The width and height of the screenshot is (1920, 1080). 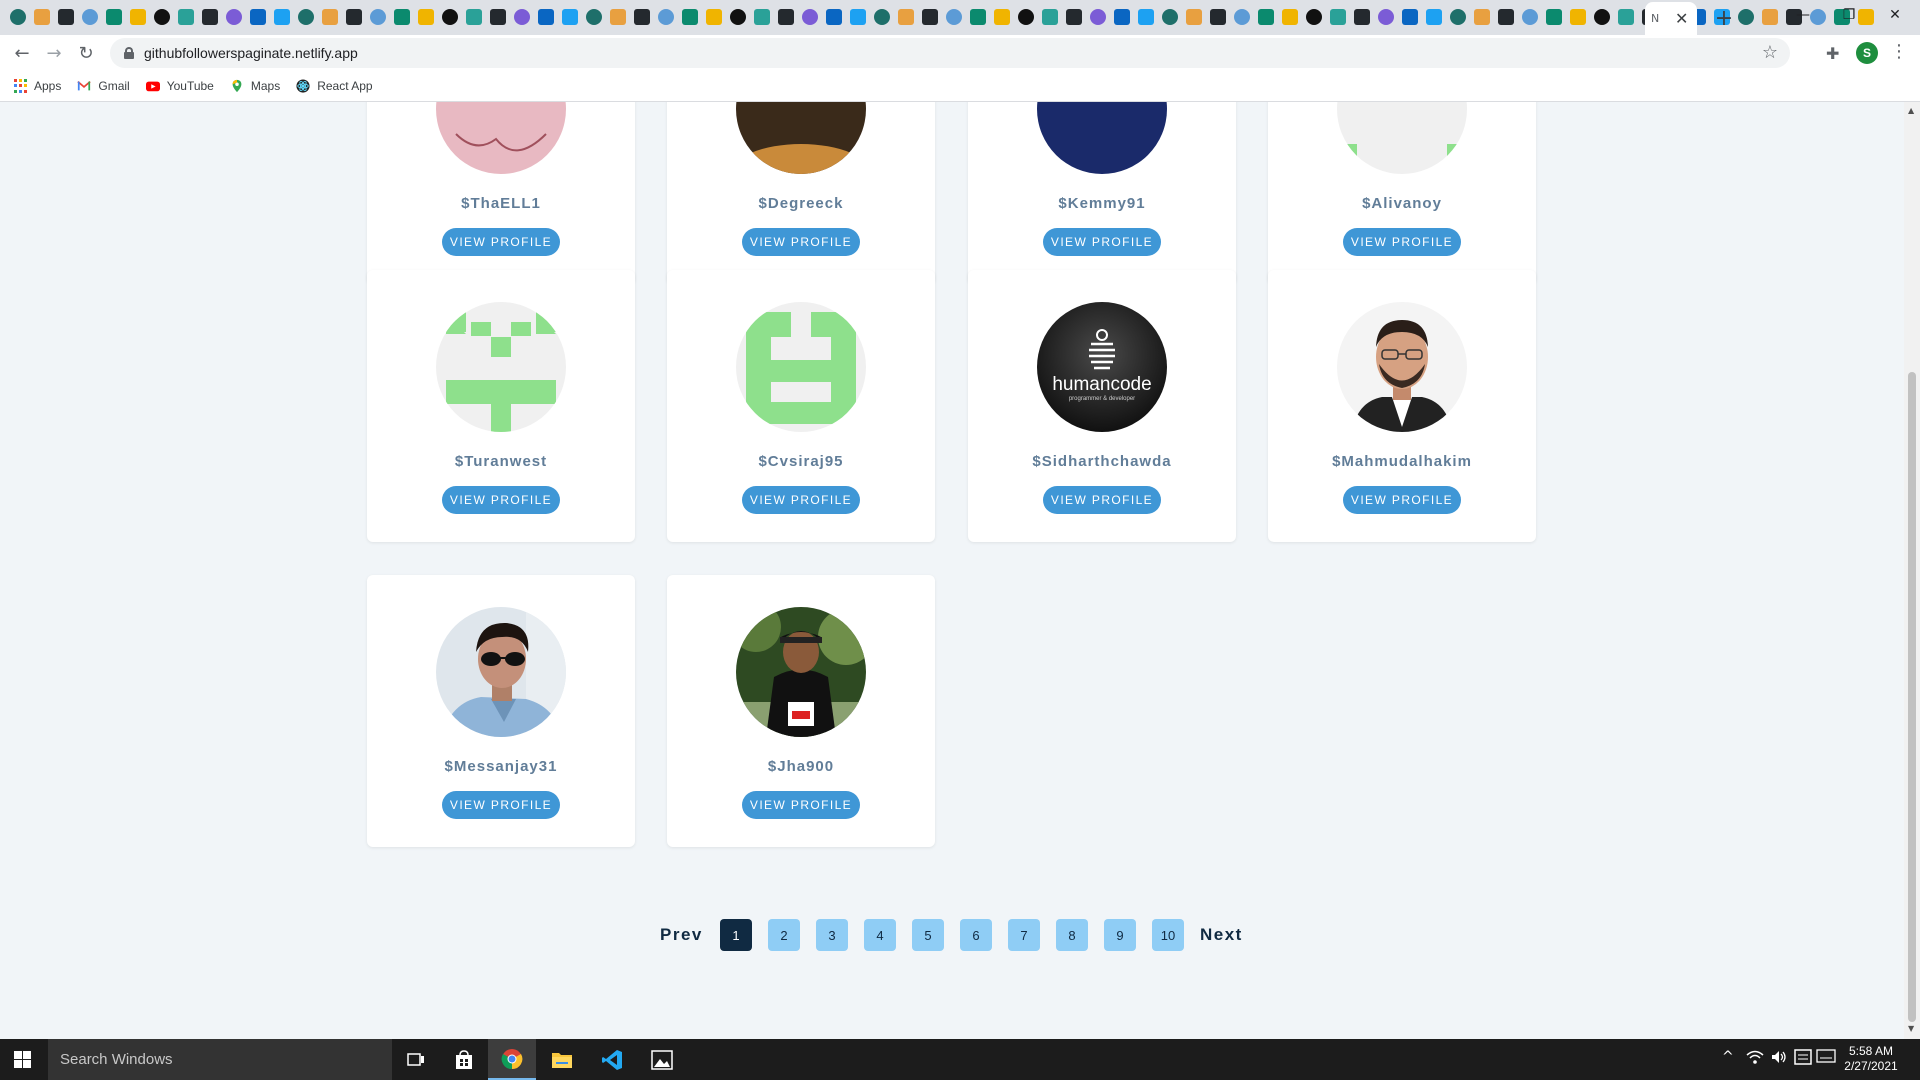 I want to click on window-close-icon: ✕, so click(x=1895, y=15).